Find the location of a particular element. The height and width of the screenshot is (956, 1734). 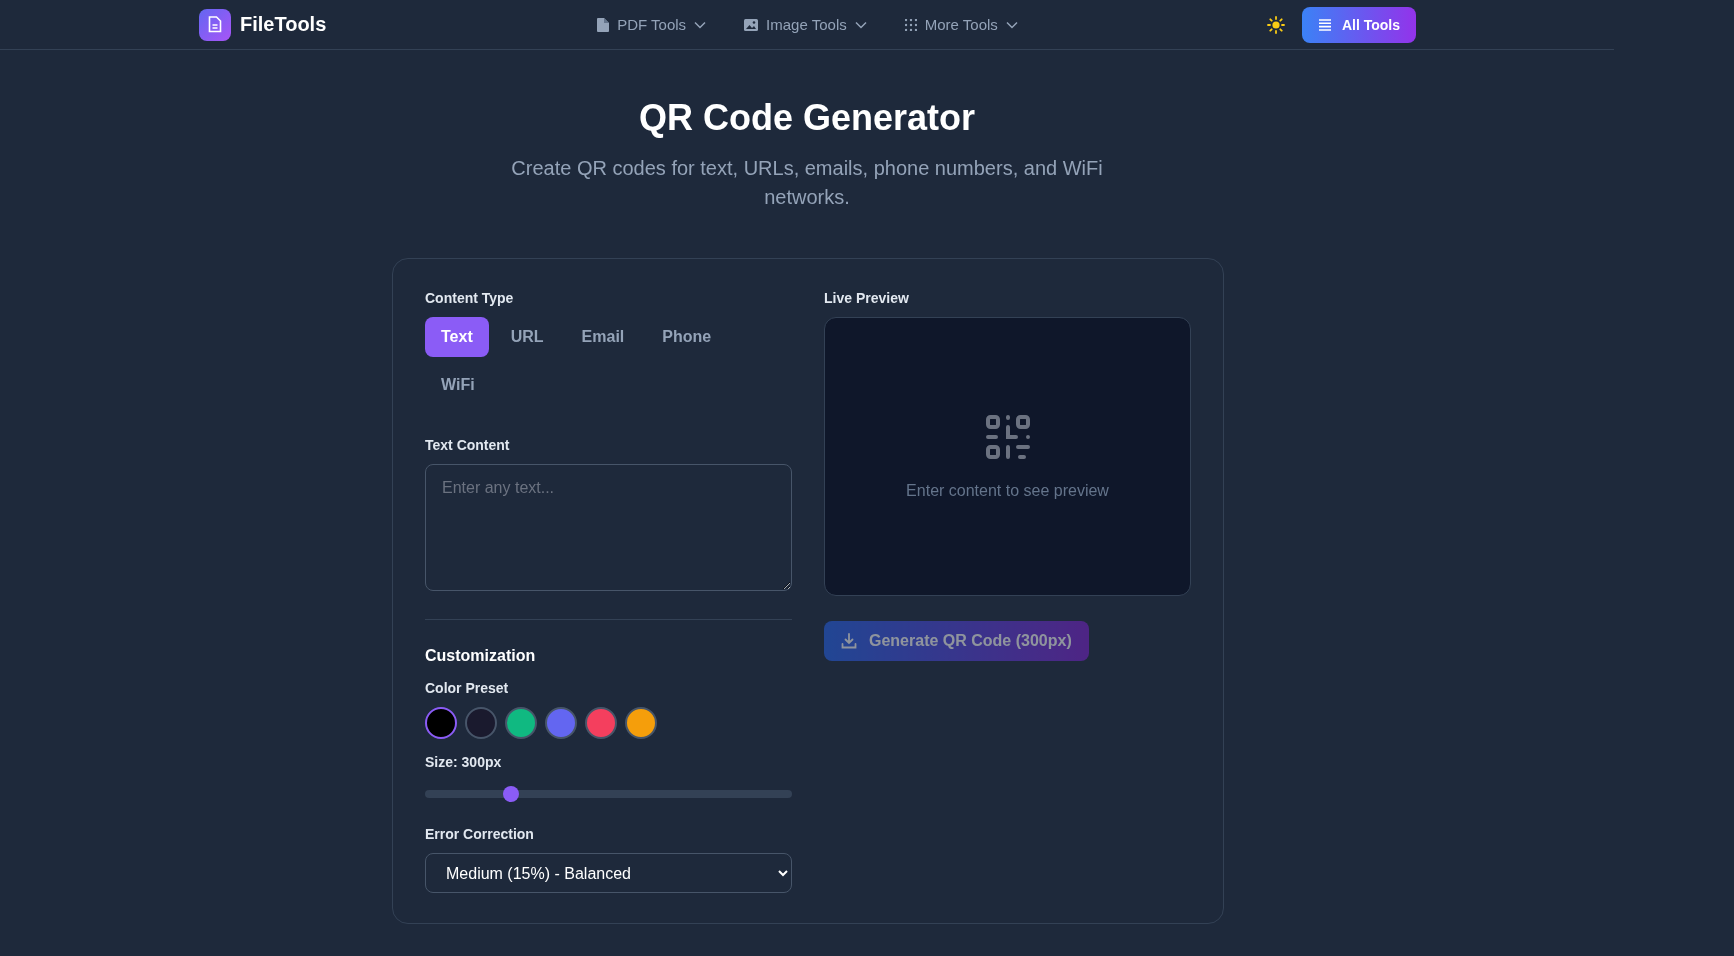

content-type-tab: Text is located at coordinates (457, 337).